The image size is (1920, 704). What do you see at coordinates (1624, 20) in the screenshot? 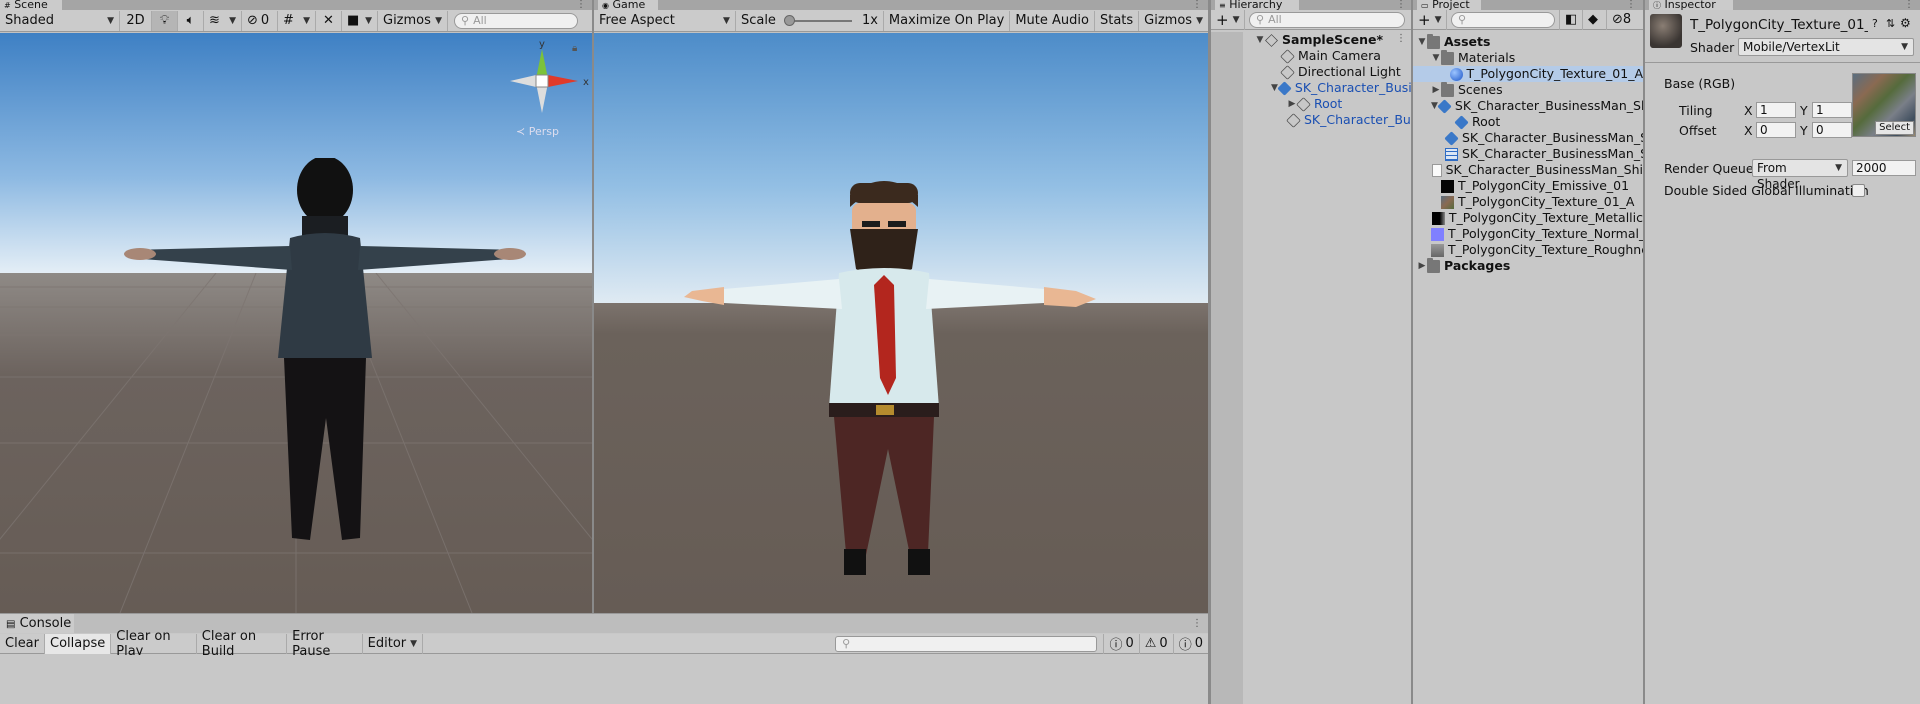
I see `hidden-packages-toggle: ⊘ 8` at bounding box center [1624, 20].